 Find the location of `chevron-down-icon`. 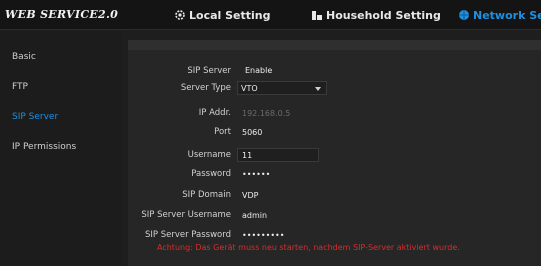

chevron-down-icon is located at coordinates (318, 89).